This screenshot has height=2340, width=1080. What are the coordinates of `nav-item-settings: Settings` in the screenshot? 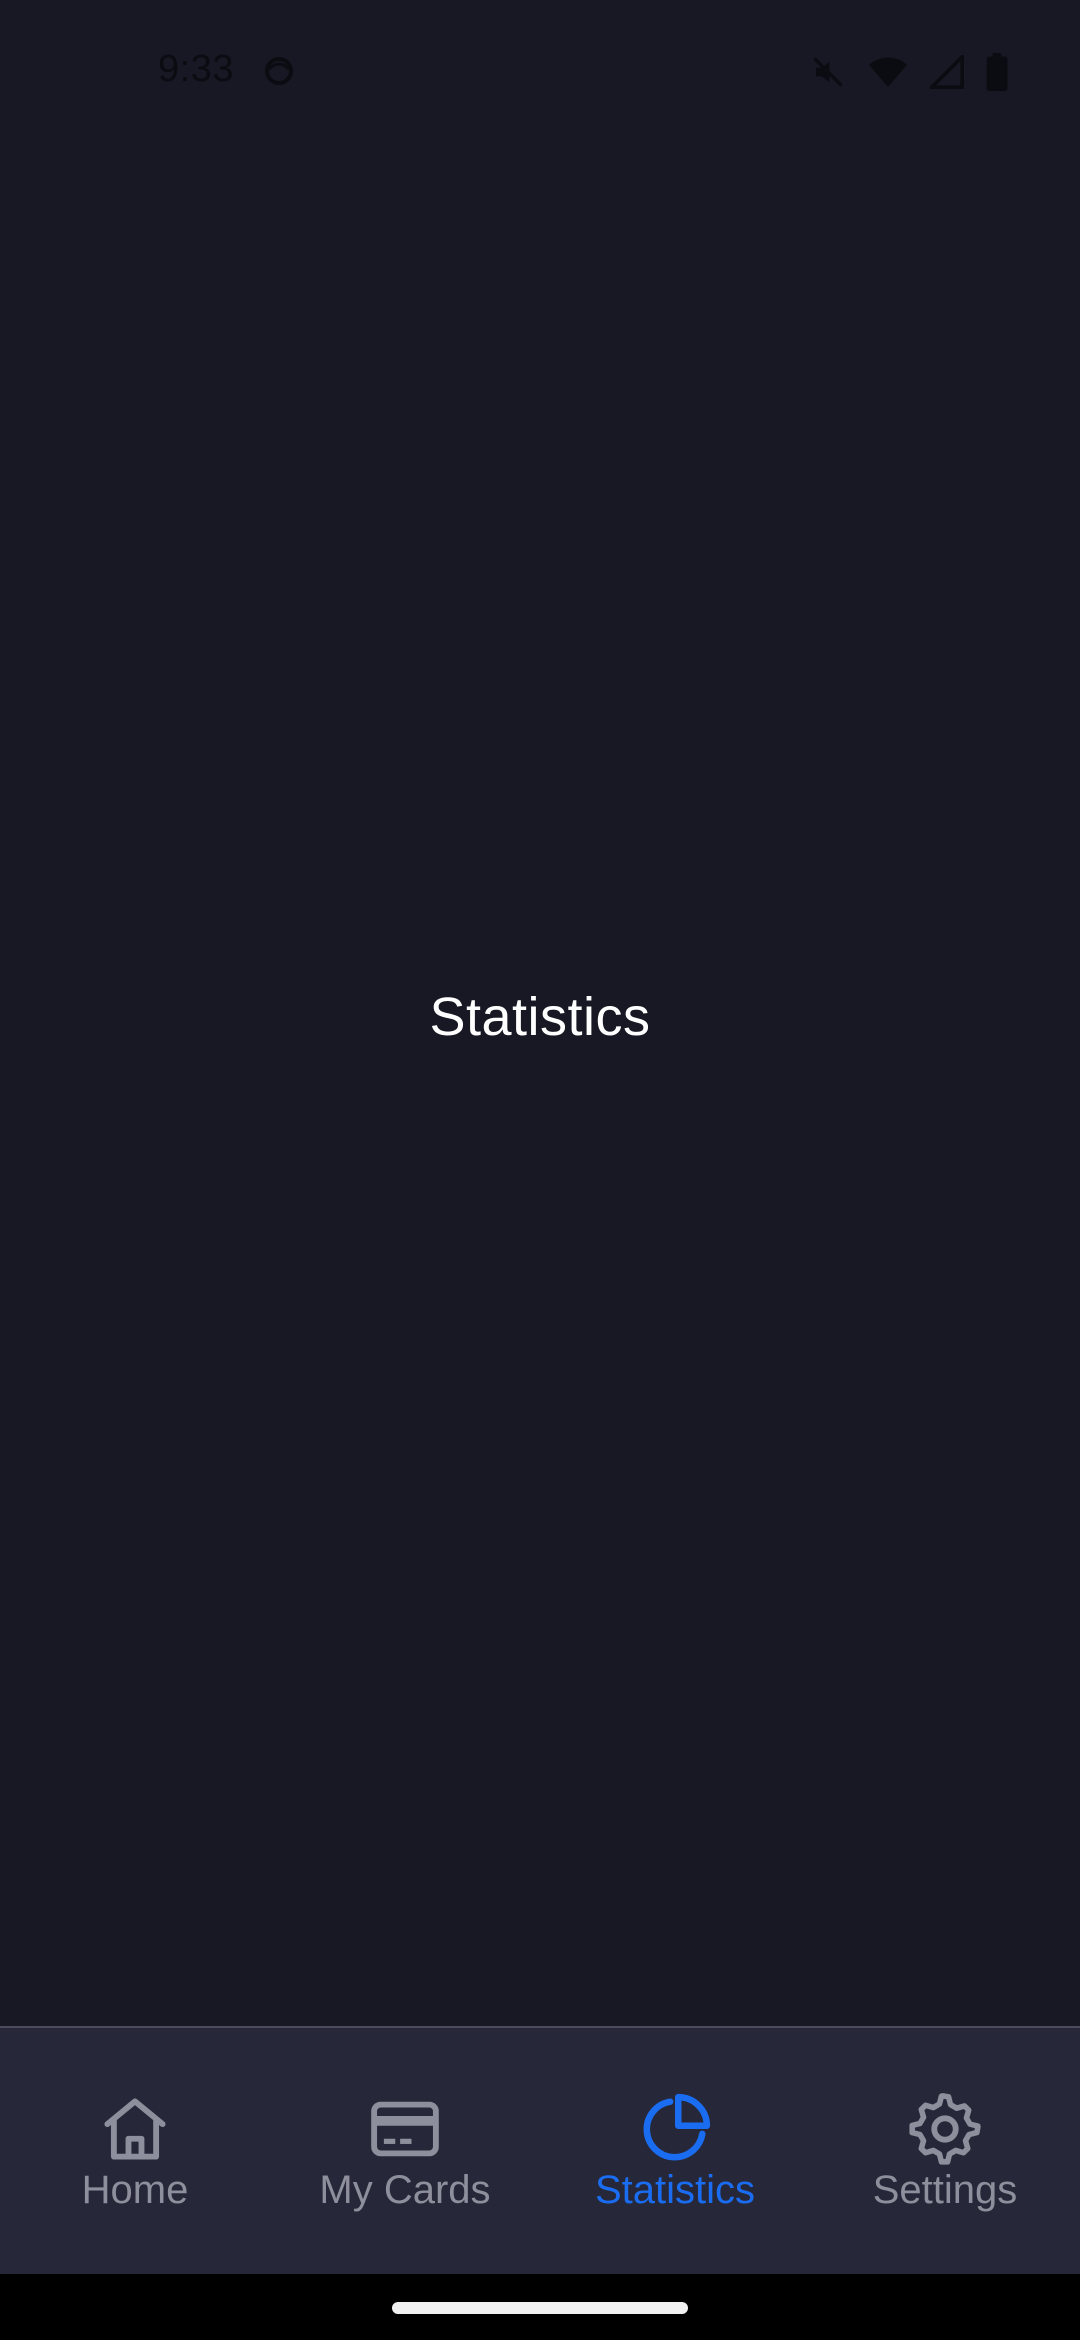 It's located at (945, 2151).